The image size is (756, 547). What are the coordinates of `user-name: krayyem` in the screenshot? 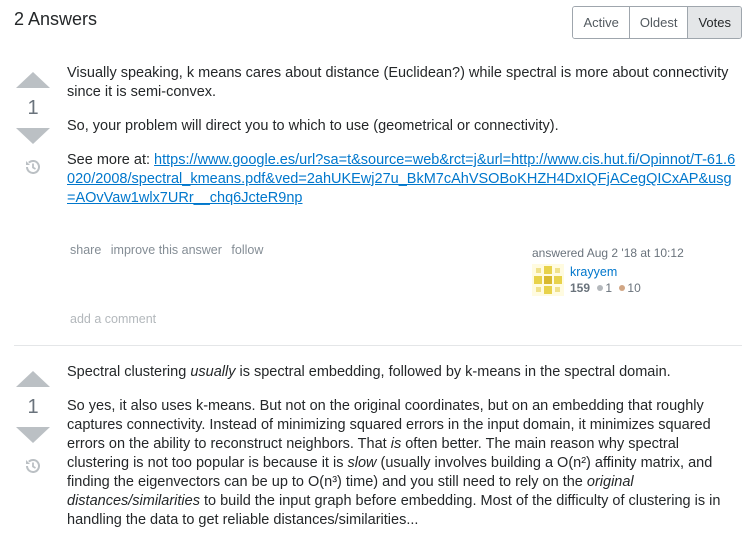 It's located at (605, 272).